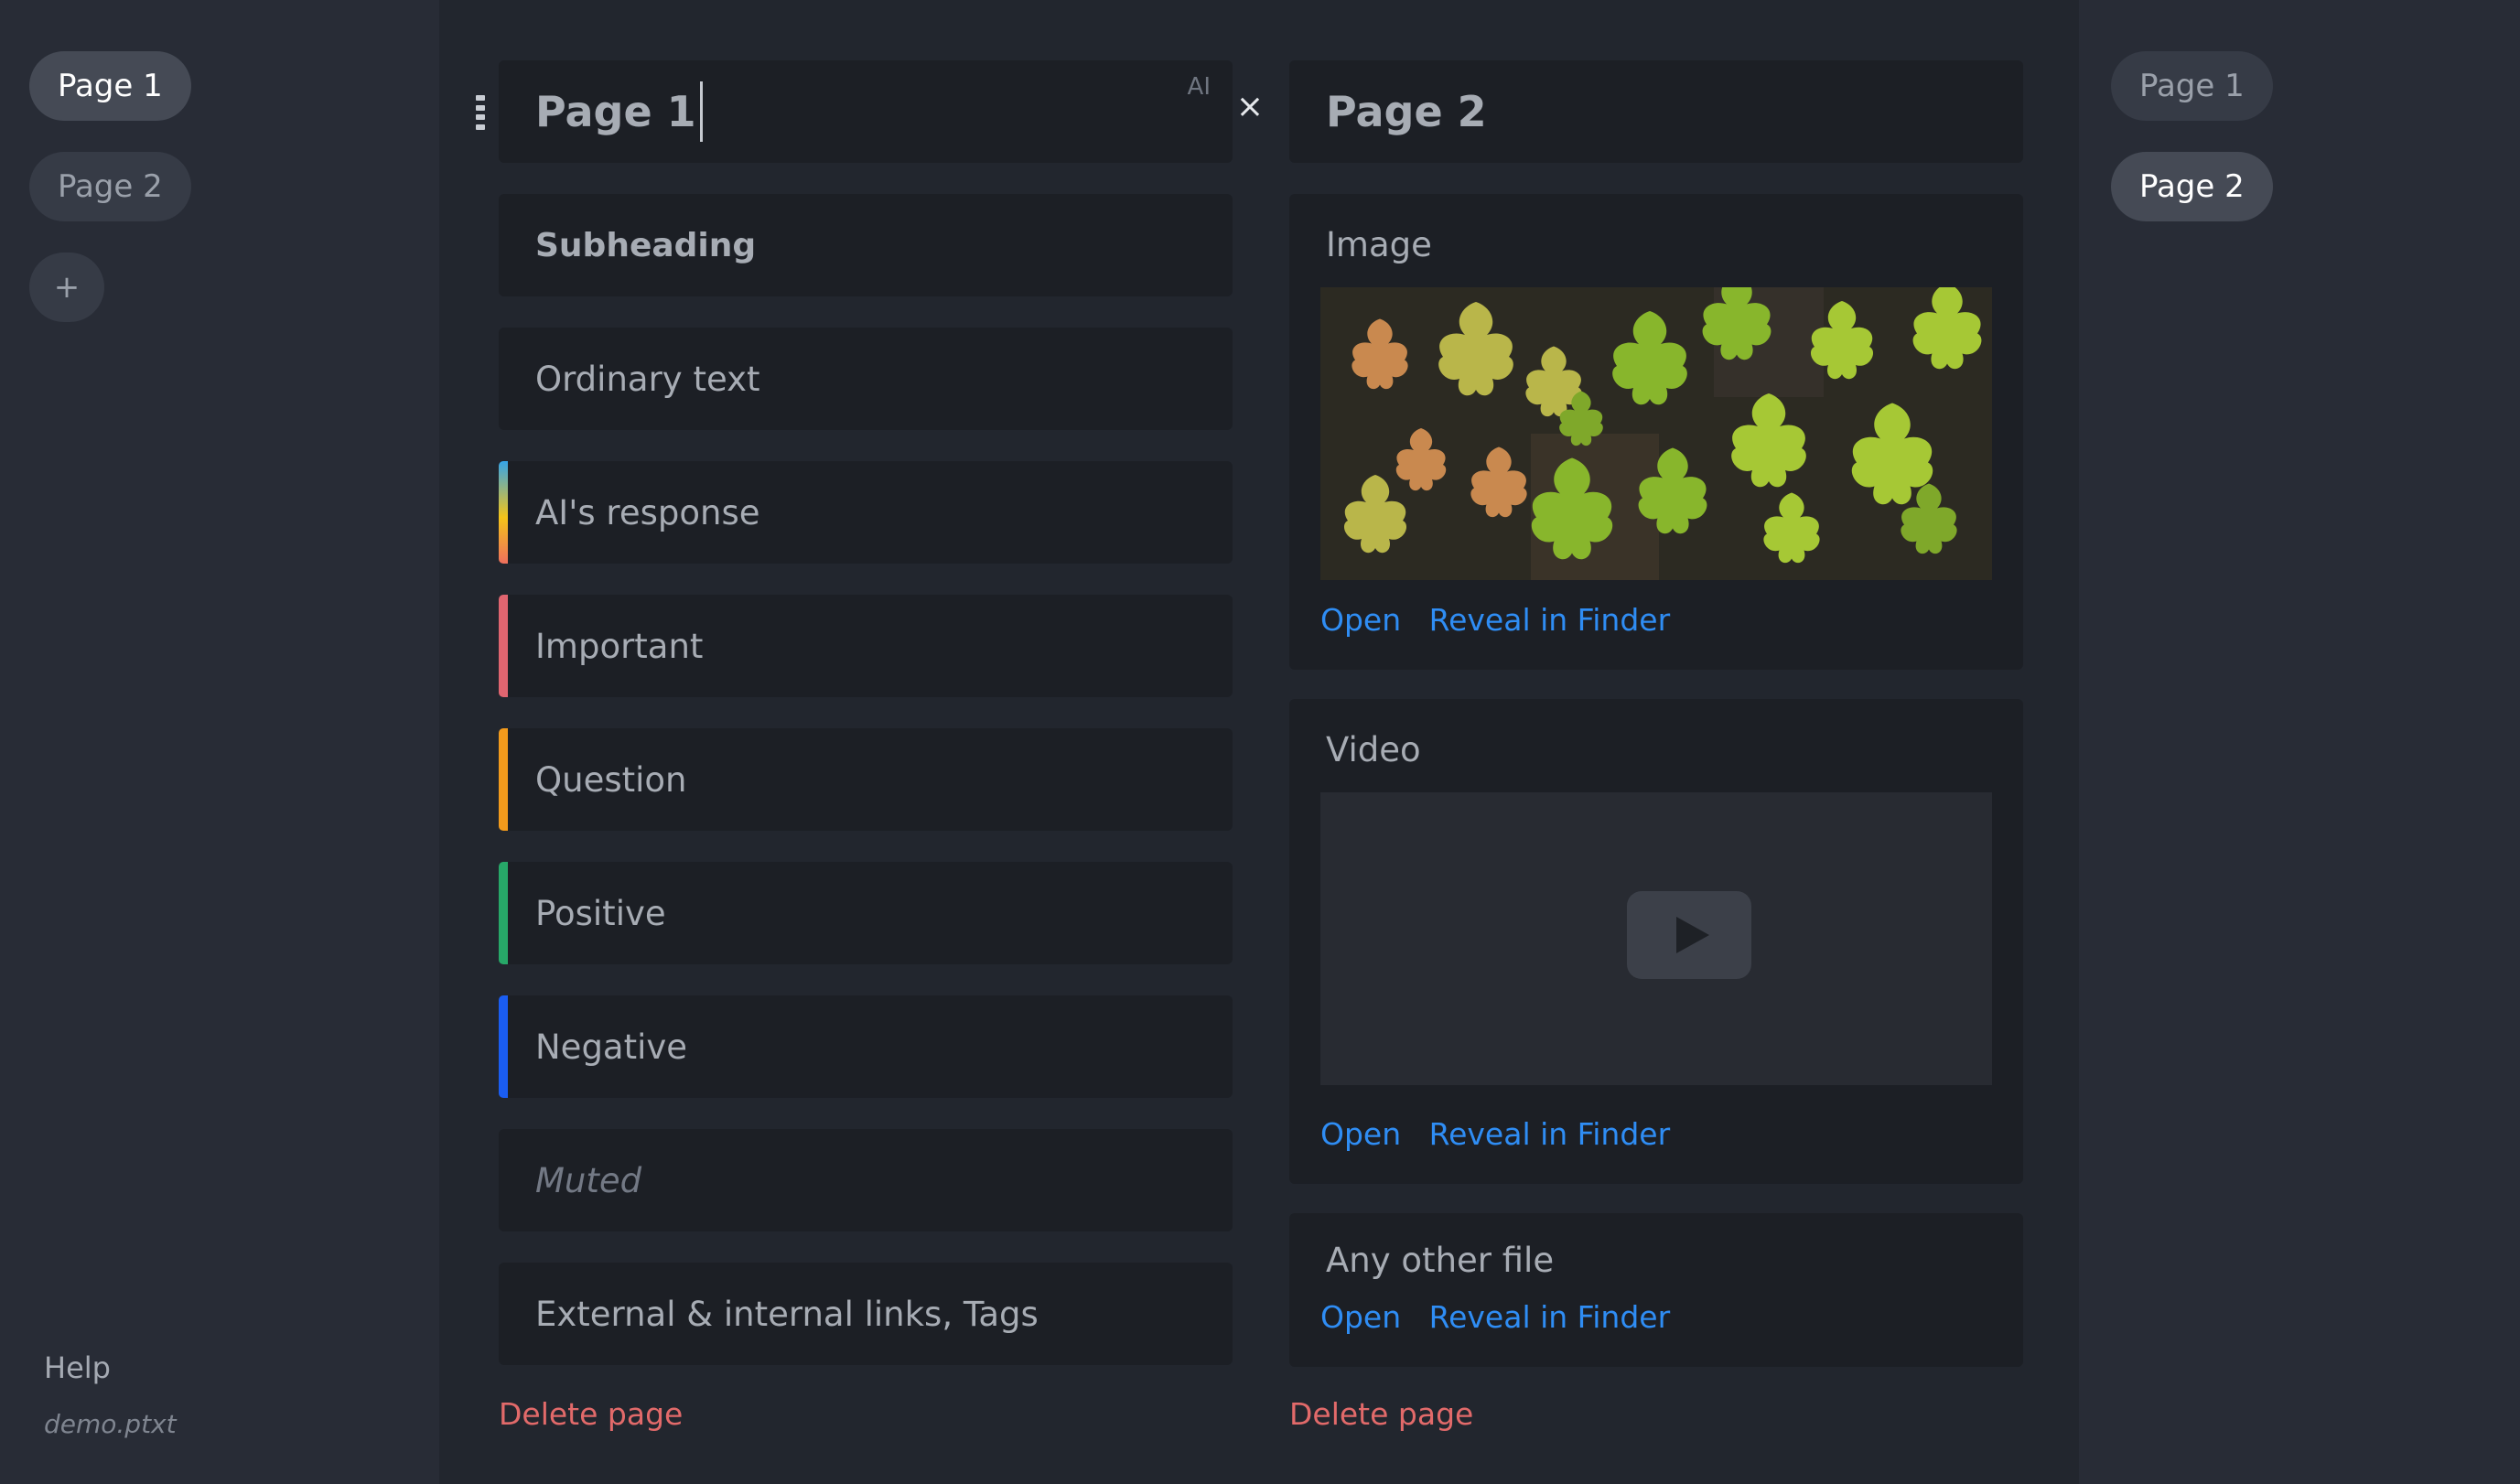  What do you see at coordinates (866, 512) in the screenshot?
I see `ai-response-block: AI's response` at bounding box center [866, 512].